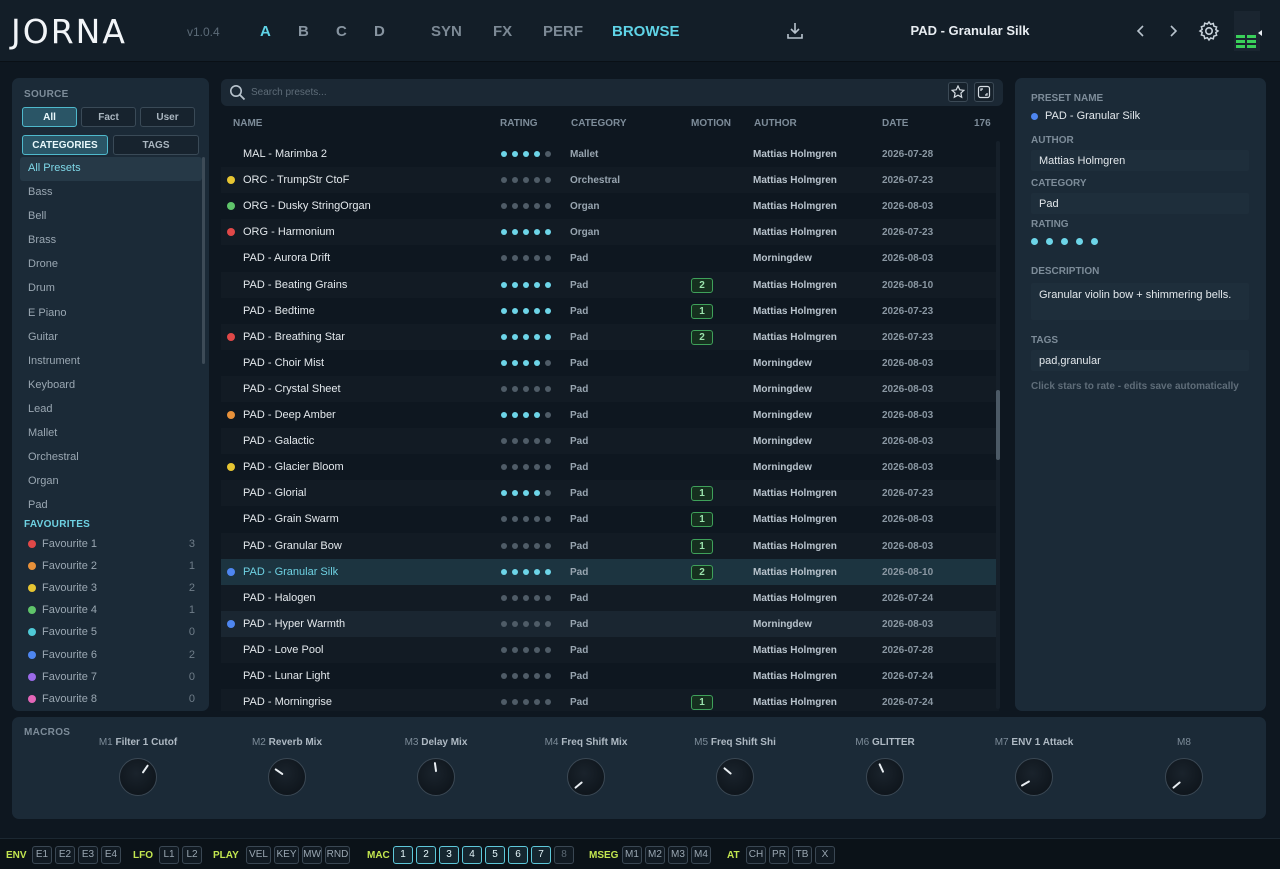  Describe the element at coordinates (111, 362) in the screenshot. I see `category-item-instrument: Instrument` at that location.